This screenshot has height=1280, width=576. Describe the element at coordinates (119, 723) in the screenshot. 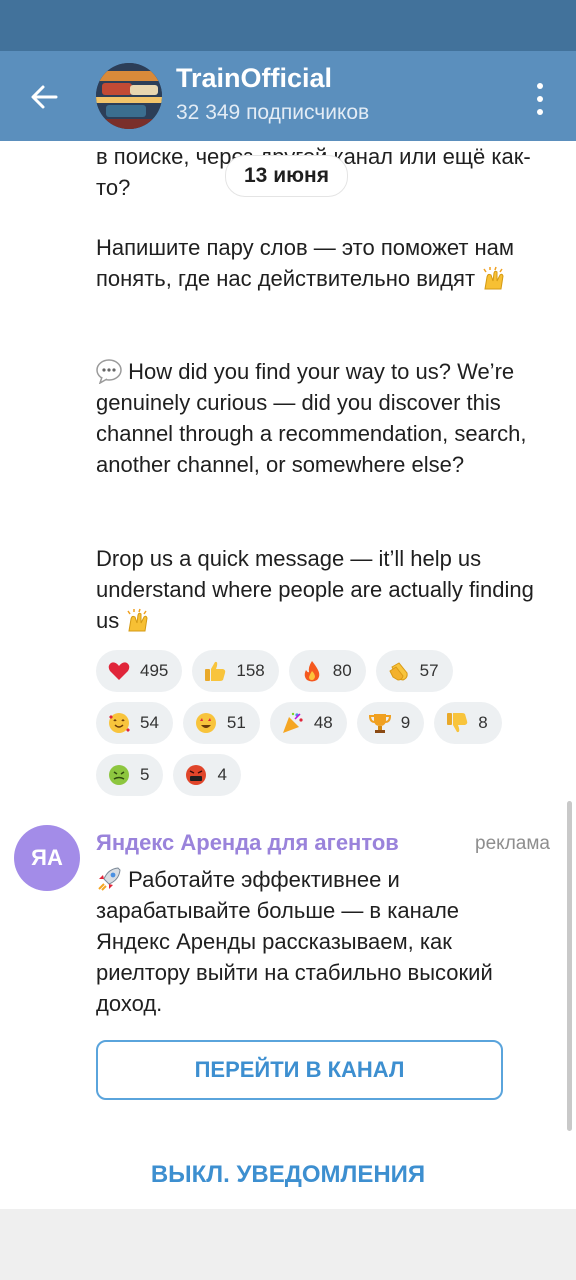

I see `smiling-hearts-icon` at that location.